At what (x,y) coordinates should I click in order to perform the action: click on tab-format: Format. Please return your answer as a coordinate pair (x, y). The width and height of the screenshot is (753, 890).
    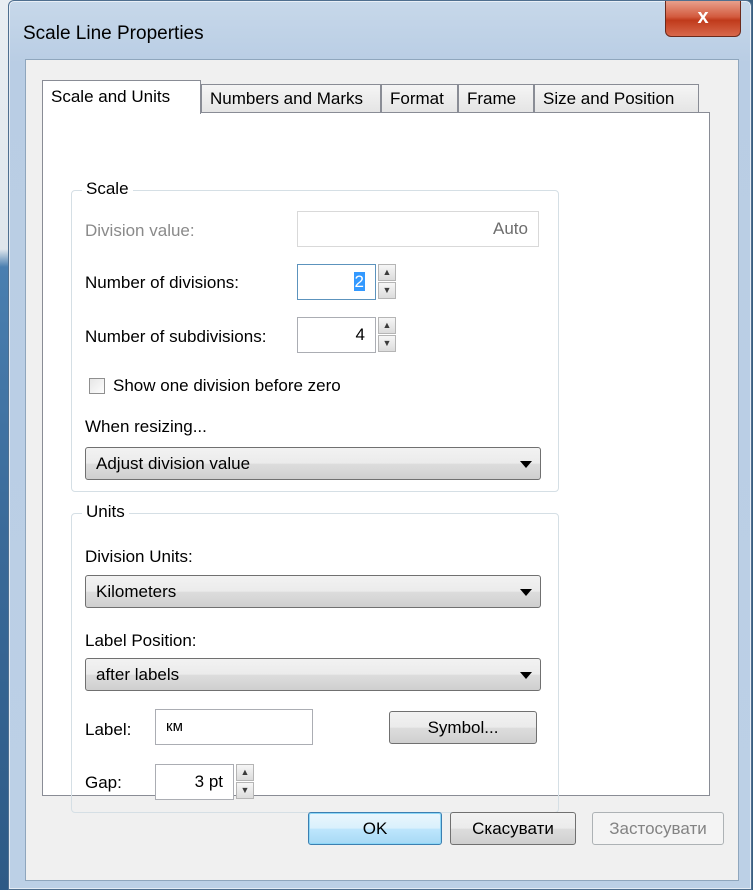
    Looking at the image, I should click on (419, 98).